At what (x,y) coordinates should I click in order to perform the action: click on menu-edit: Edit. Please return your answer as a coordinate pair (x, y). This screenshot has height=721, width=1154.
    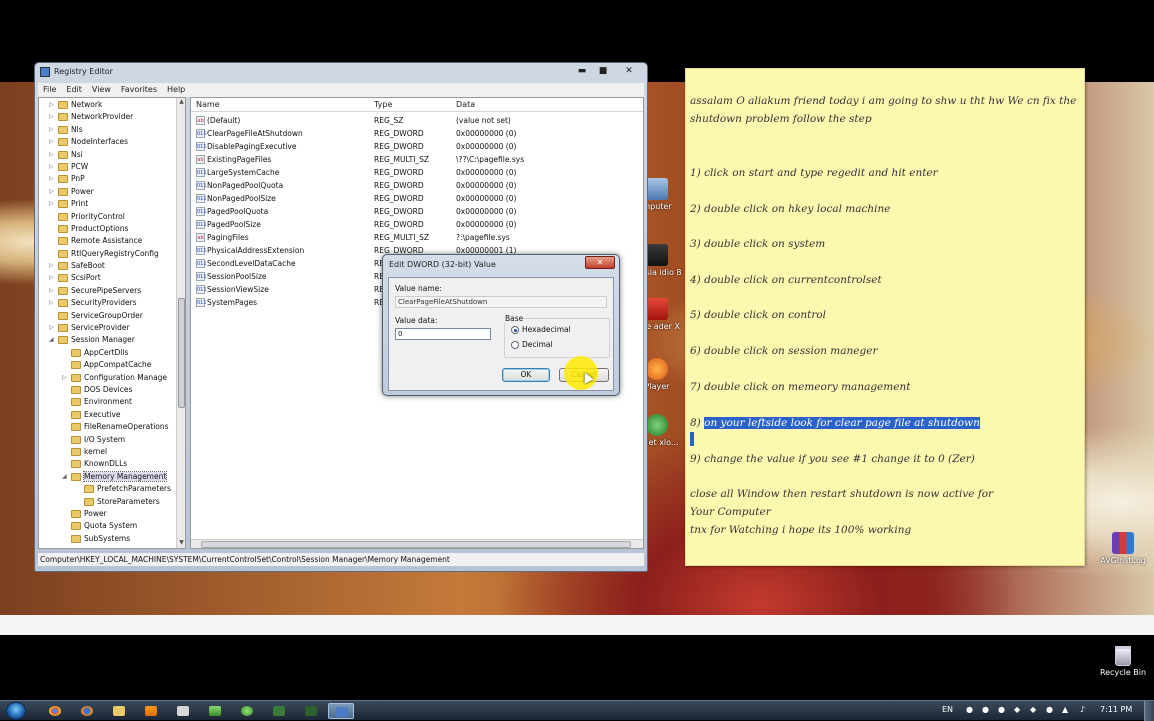
    Looking at the image, I should click on (74, 88).